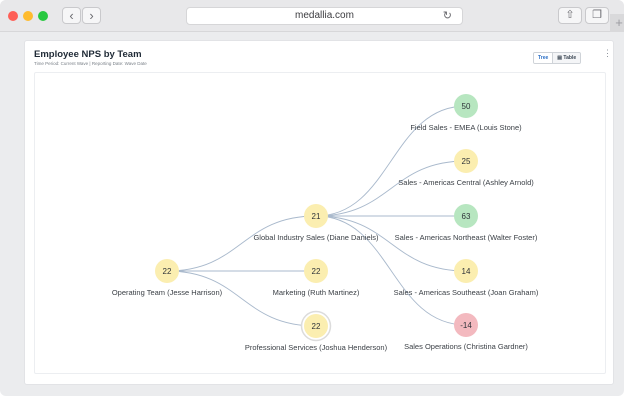  I want to click on share-button: ⇧, so click(570, 15).